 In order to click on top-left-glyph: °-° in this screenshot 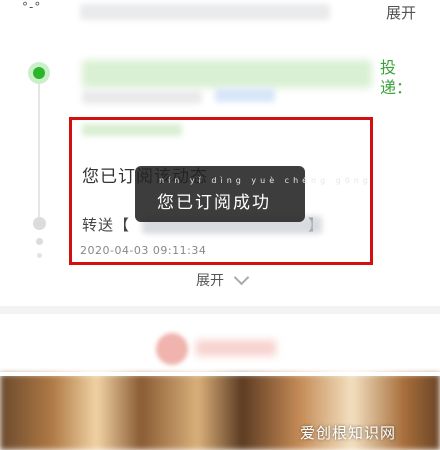, I will do `click(32, 7)`.